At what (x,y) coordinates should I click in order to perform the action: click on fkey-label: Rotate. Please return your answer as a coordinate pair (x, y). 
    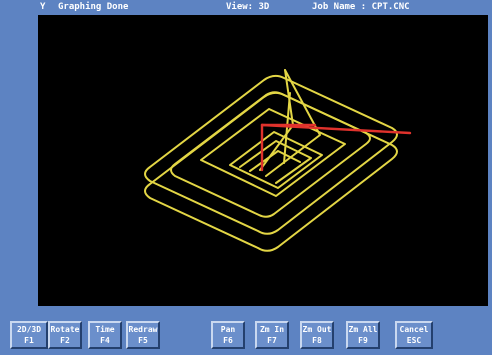
    Looking at the image, I should click on (65, 329).